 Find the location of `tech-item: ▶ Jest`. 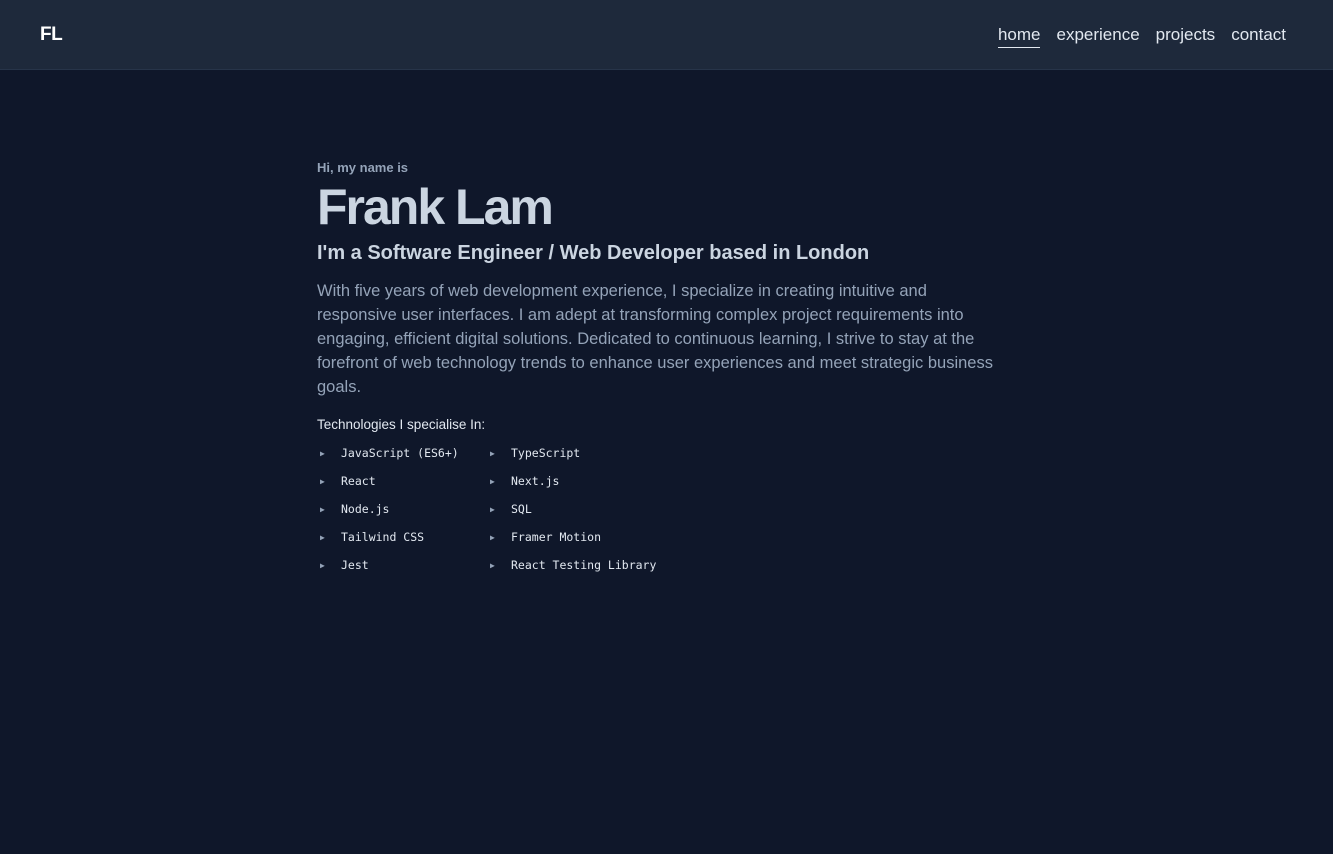

tech-item: ▶ Jest is located at coordinates (402, 565).